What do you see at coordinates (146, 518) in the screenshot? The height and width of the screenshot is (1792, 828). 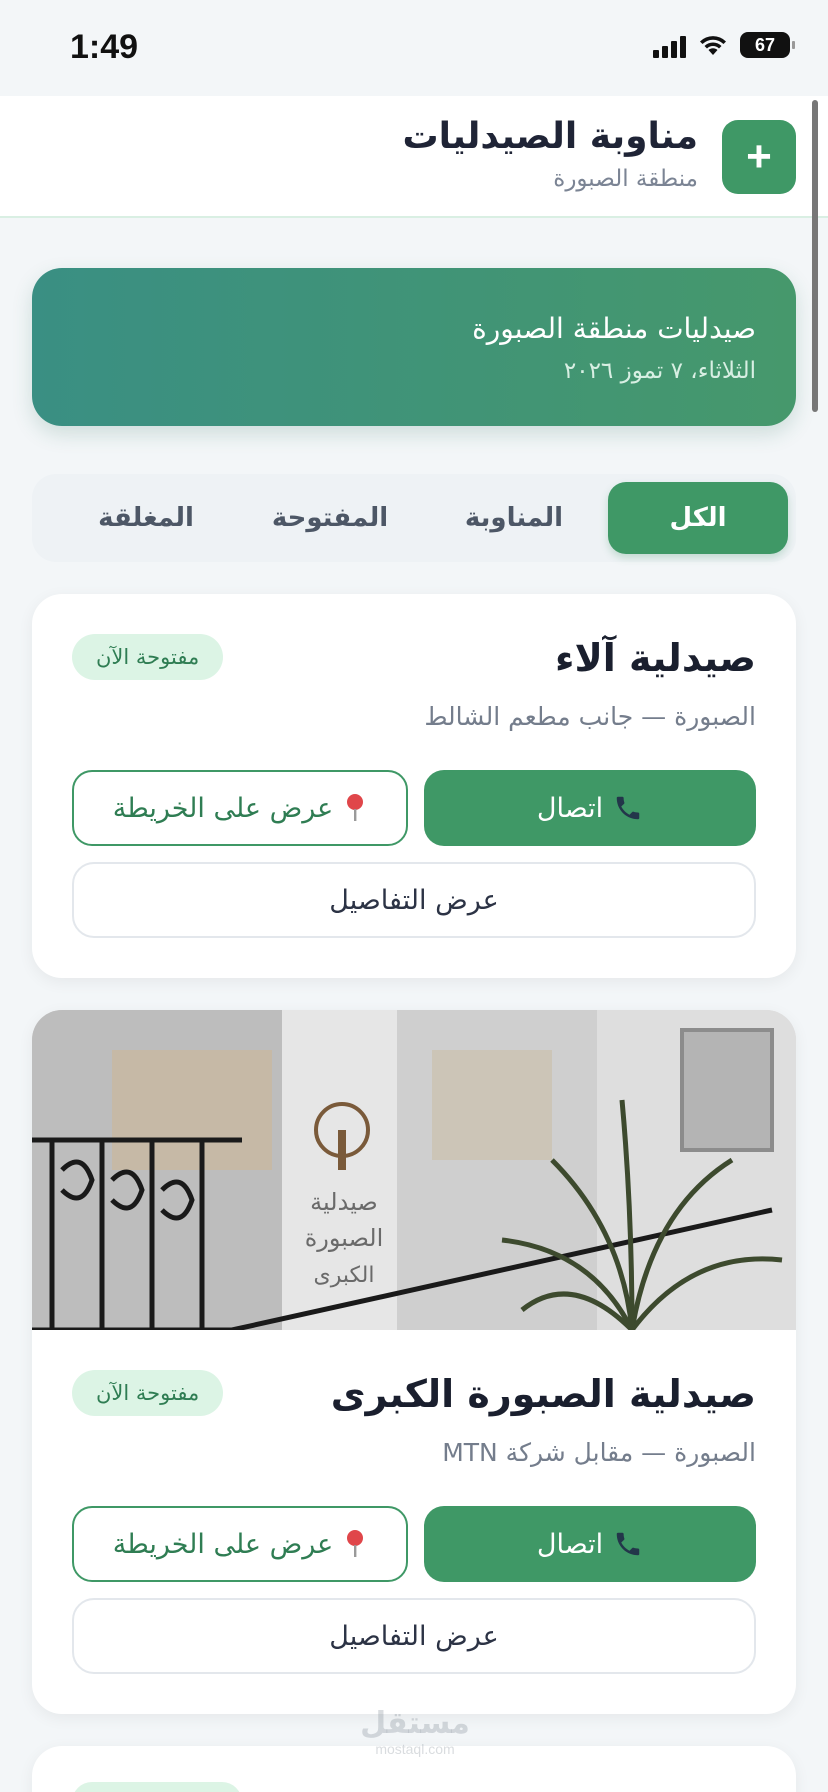 I see `tab-closed: المغلقة` at bounding box center [146, 518].